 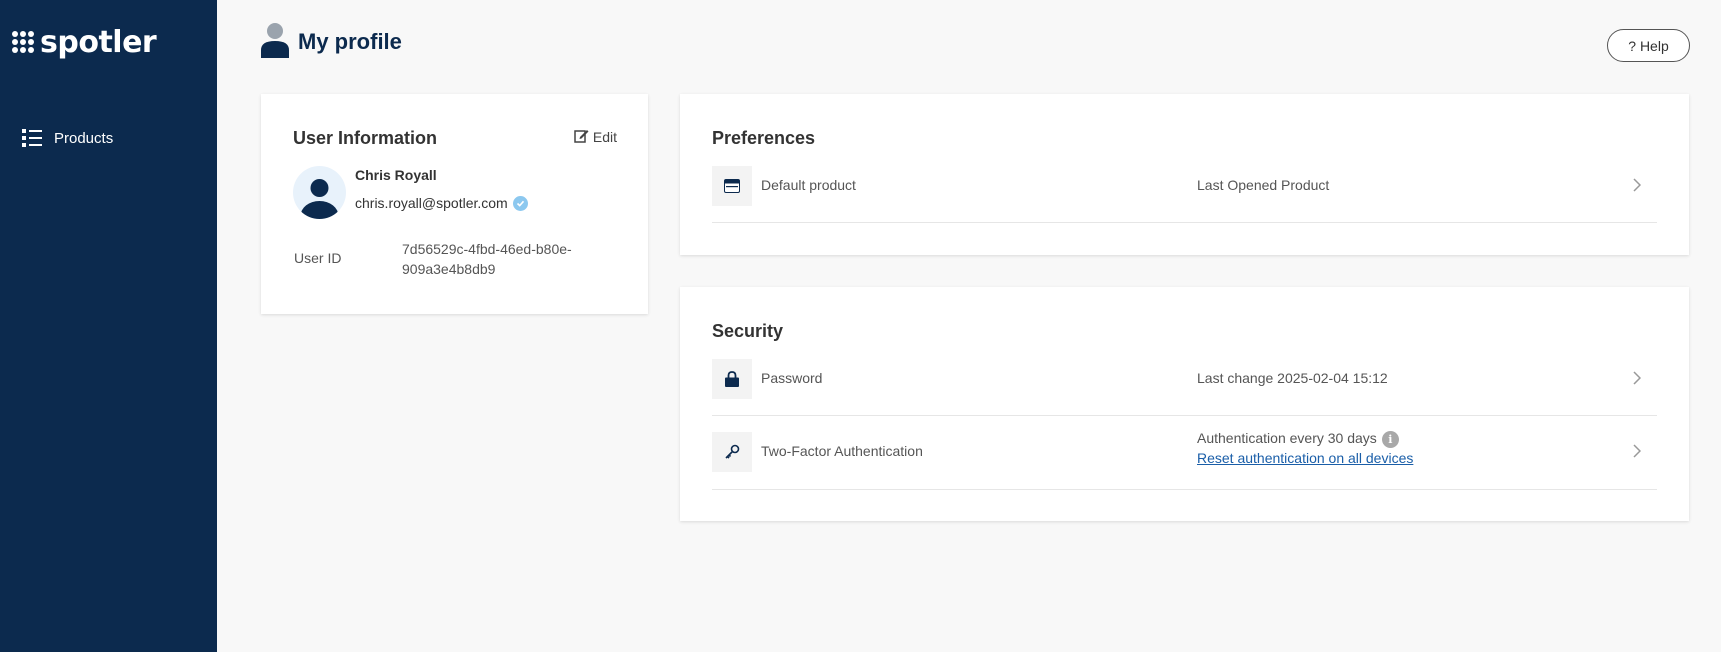 I want to click on sidebar: spotler Products, so click(x=108, y=326).